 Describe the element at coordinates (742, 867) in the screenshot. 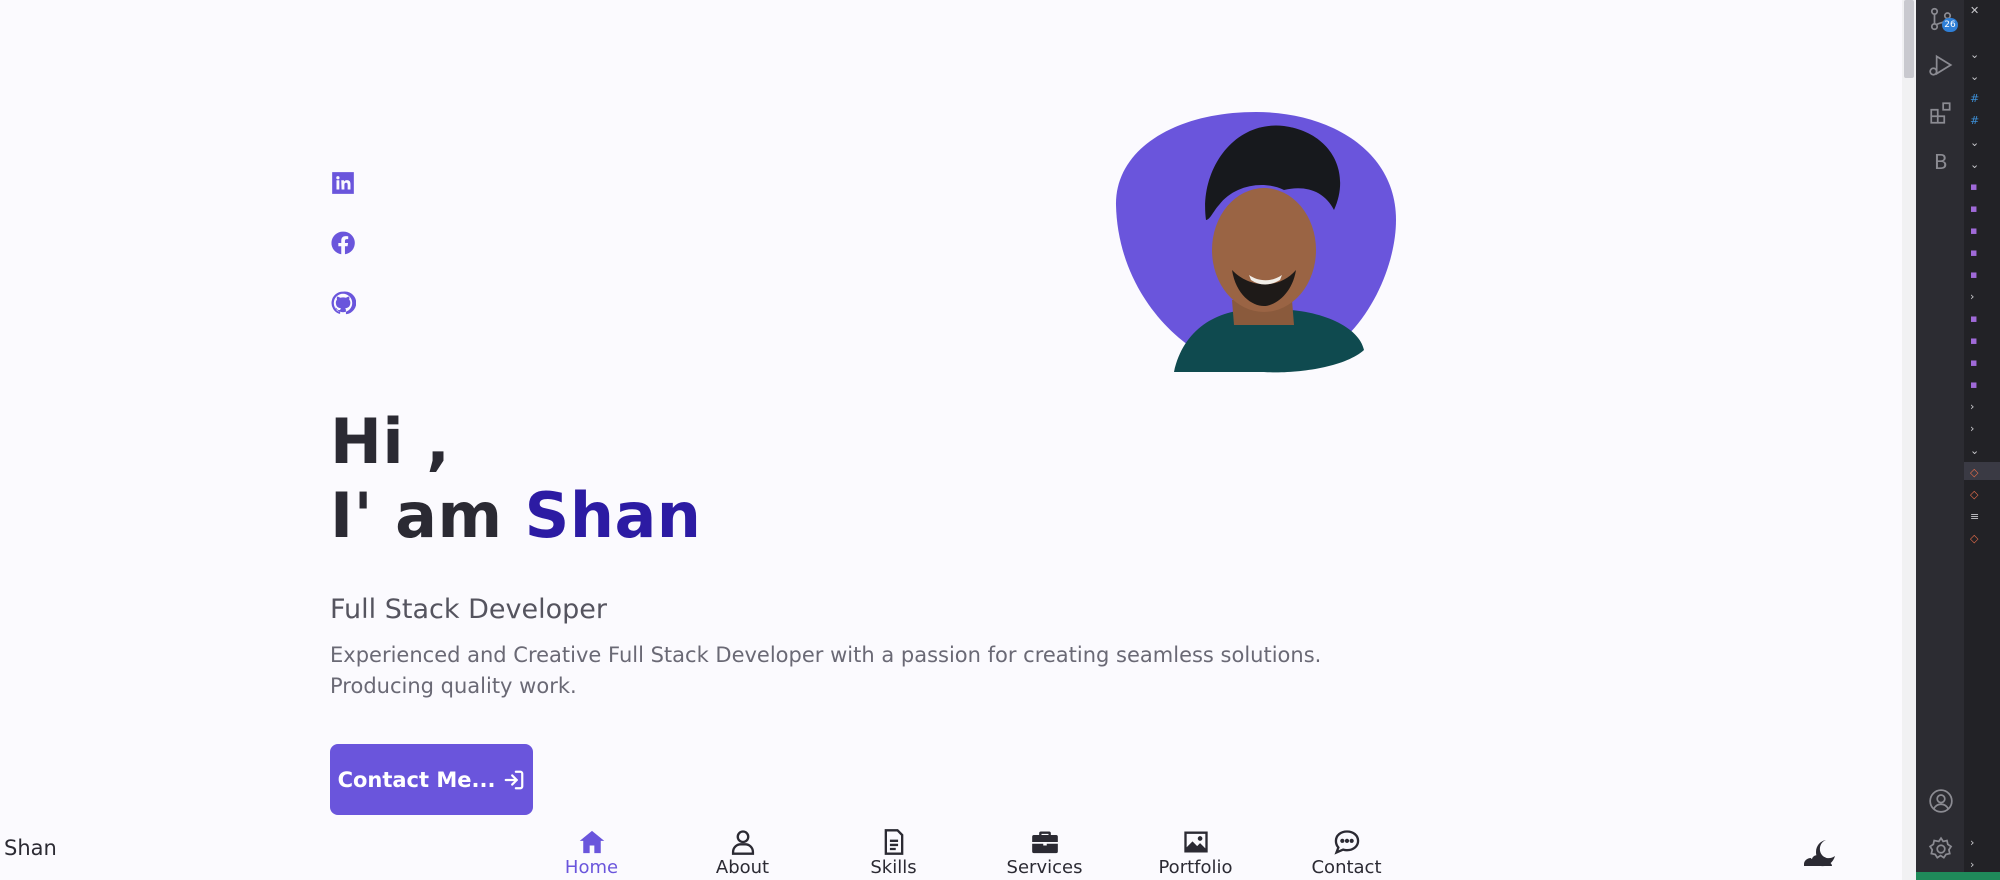

I see `nav-item-label: About` at that location.